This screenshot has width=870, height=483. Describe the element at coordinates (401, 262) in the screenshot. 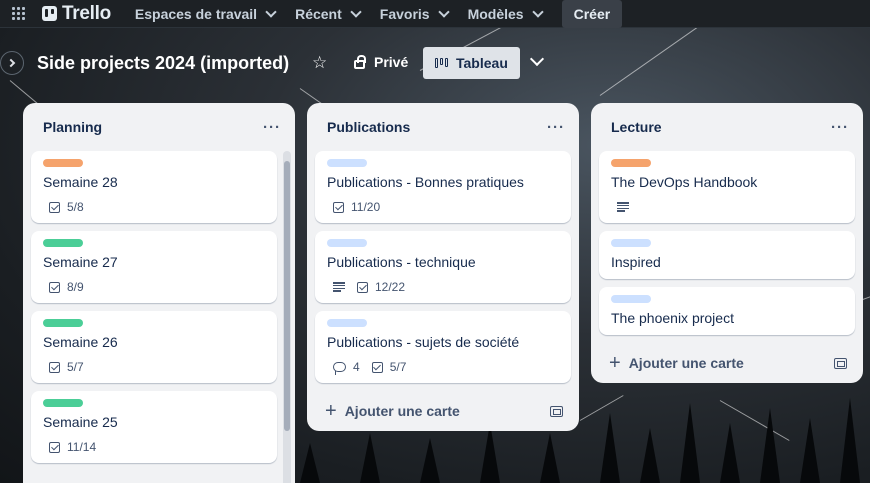

I see `card-title: Publications - technique` at that location.